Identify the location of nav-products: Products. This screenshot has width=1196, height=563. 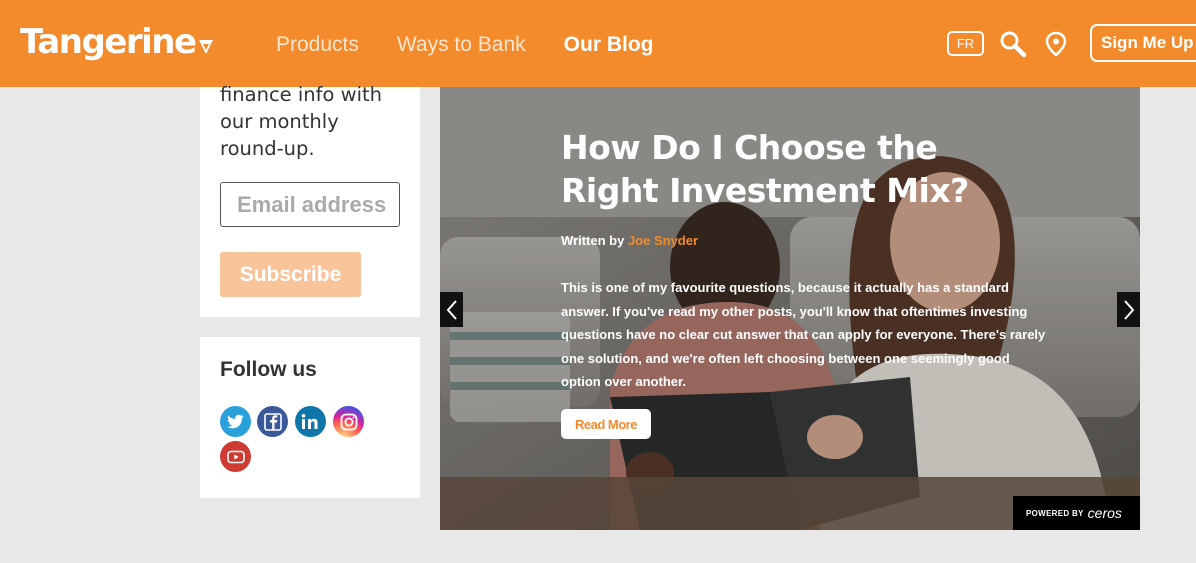
(317, 45).